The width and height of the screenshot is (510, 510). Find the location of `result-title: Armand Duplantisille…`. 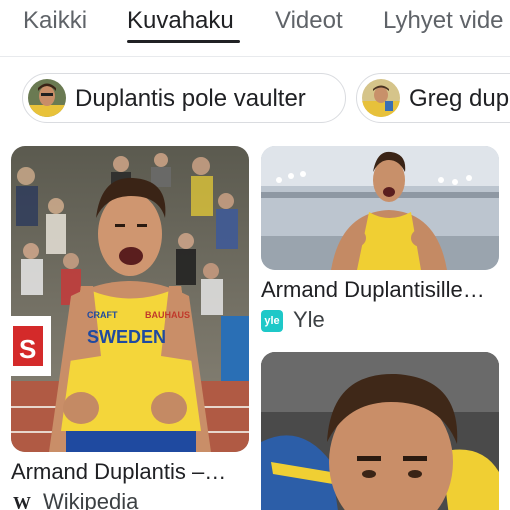

result-title: Armand Duplantisille… is located at coordinates (373, 290).